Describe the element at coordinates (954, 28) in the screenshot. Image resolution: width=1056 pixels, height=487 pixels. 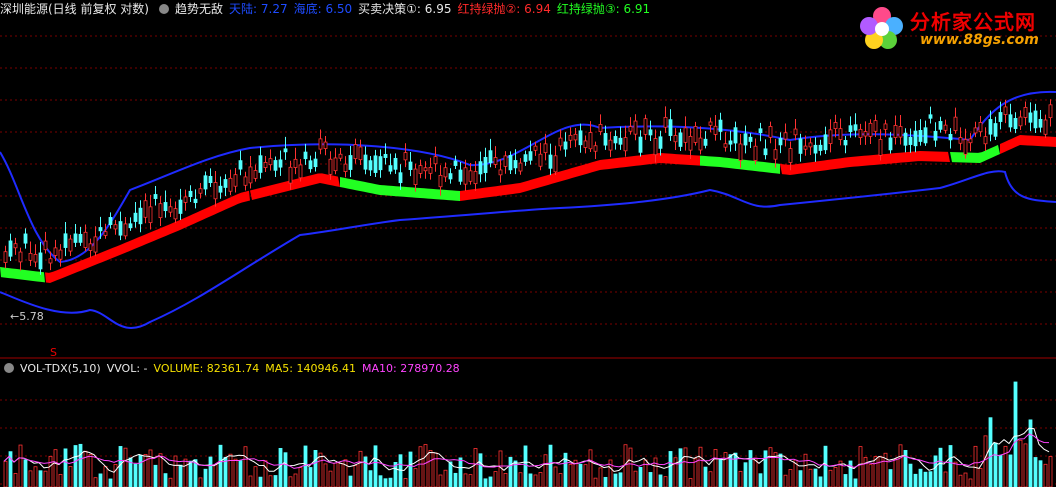
I see `site-logo: 分析家公式网 www.88gs.com` at that location.